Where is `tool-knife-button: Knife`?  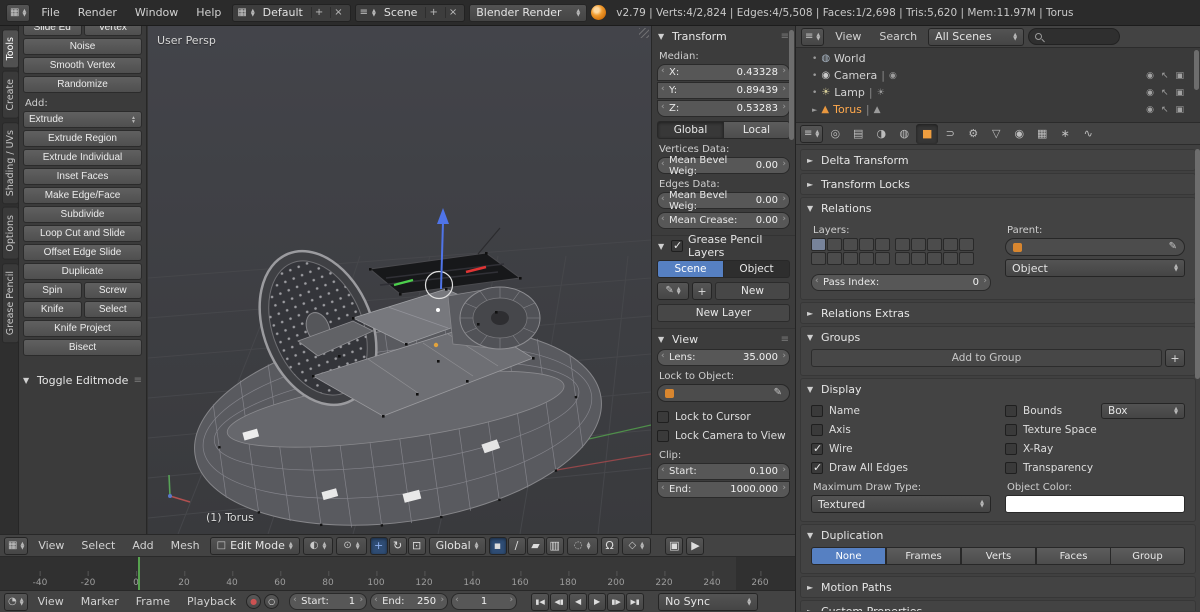 tool-knife-button: Knife is located at coordinates (52, 309).